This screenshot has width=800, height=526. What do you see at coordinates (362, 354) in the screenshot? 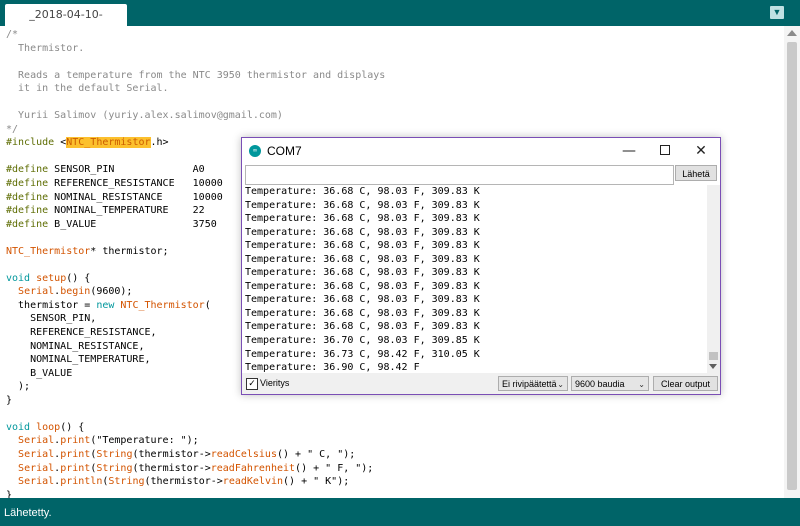
I see `serial-line: Temperature: 36.73 C, 98.42 F, 310.05 K` at bounding box center [362, 354].